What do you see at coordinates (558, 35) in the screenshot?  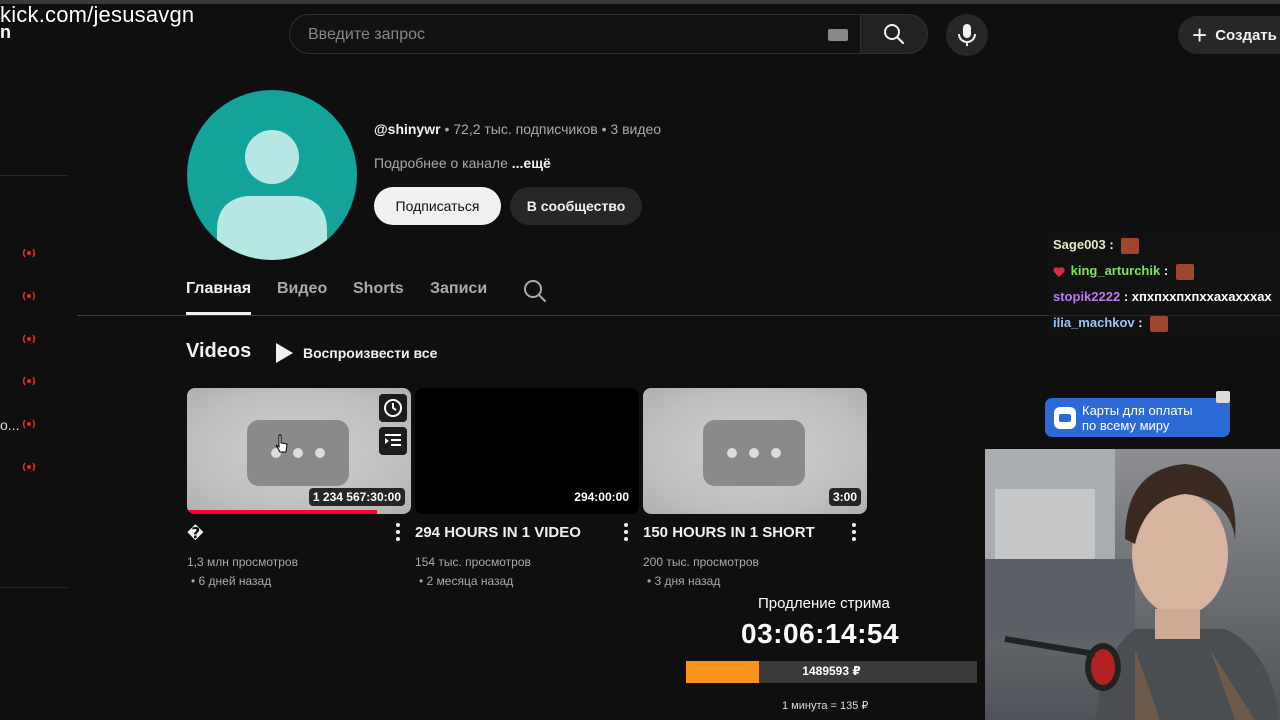 I see `search-input` at bounding box center [558, 35].